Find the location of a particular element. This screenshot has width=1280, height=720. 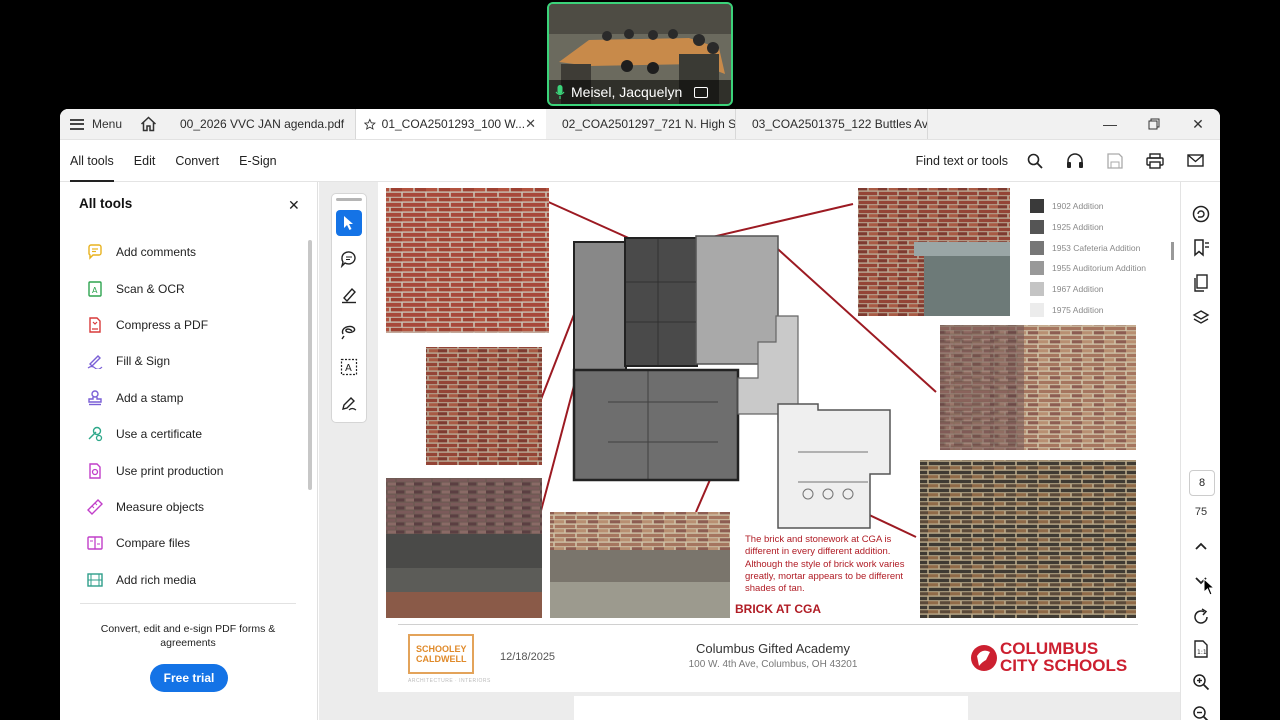

restore-icon is located at coordinates (1154, 124).